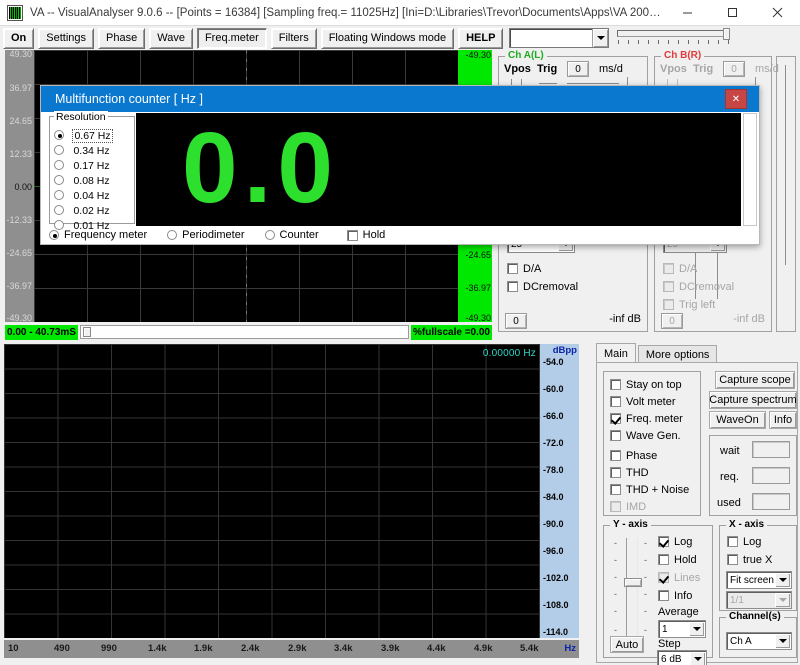  Describe the element at coordinates (727, 34) in the screenshot. I see `trackbar-thumb` at that location.